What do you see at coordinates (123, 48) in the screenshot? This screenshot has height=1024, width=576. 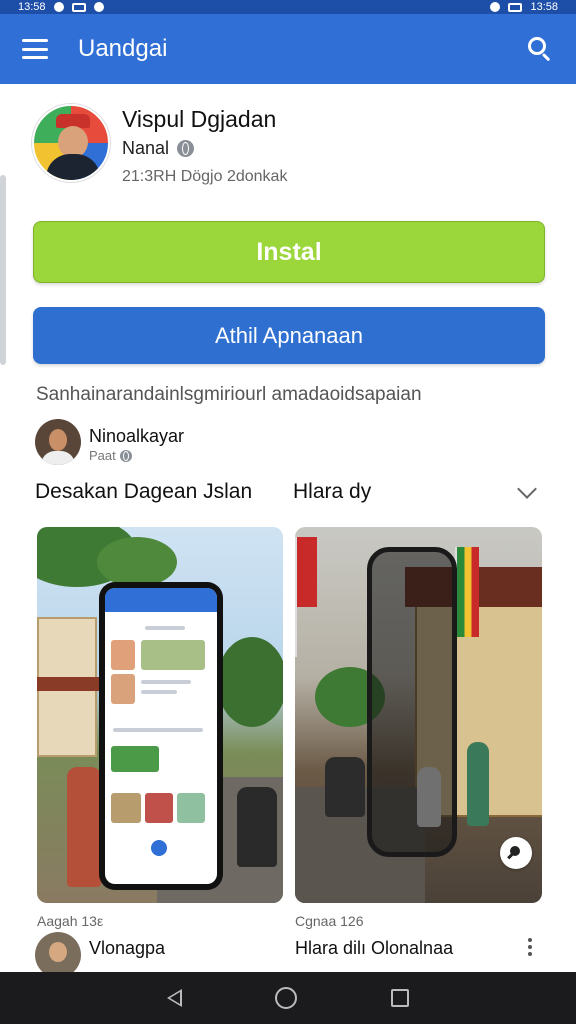 I see `app-title: Uandgai` at bounding box center [123, 48].